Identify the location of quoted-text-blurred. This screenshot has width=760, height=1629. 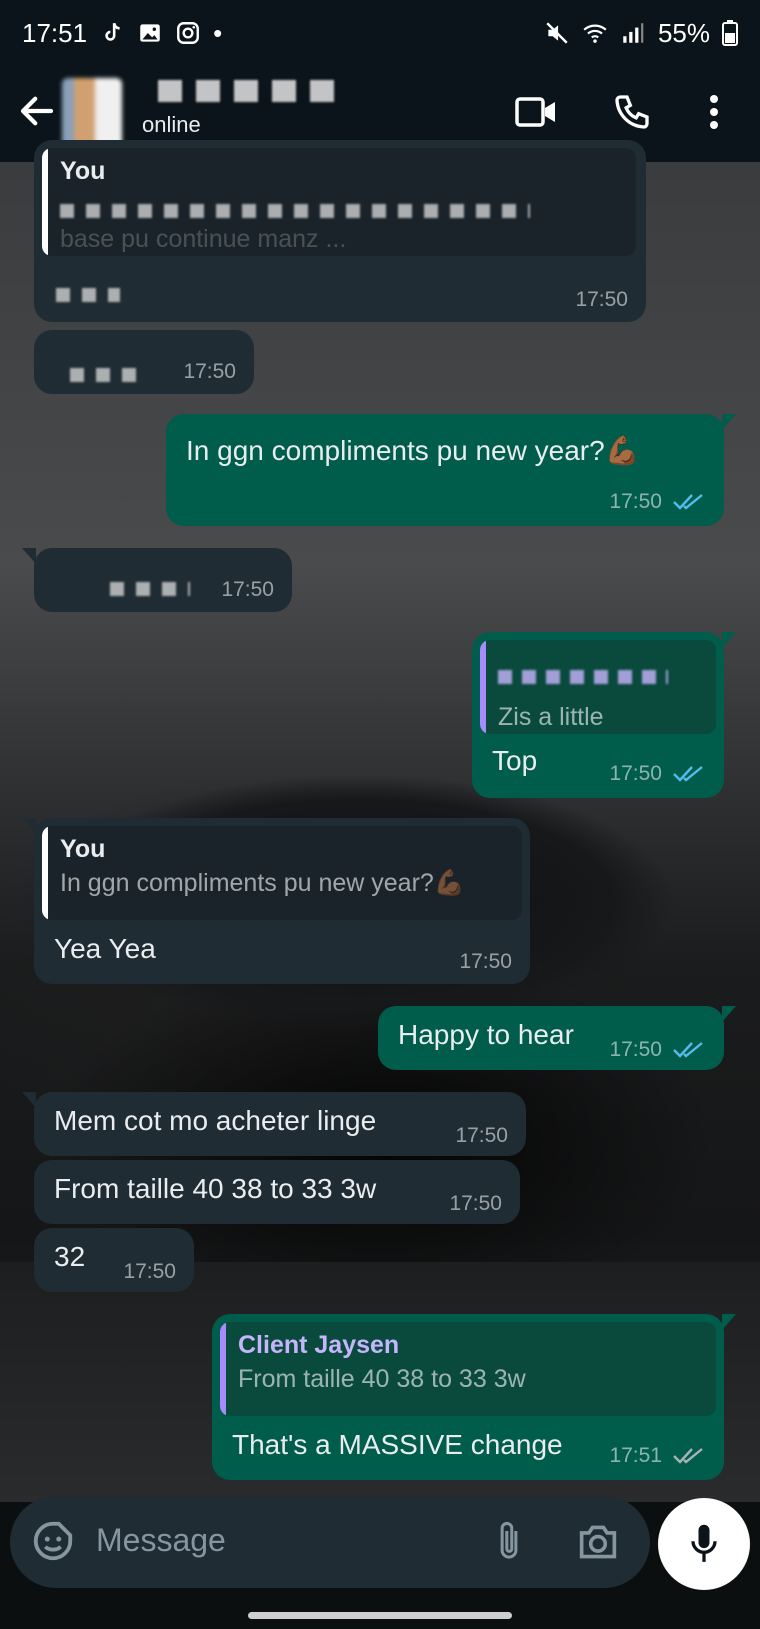
(341, 209).